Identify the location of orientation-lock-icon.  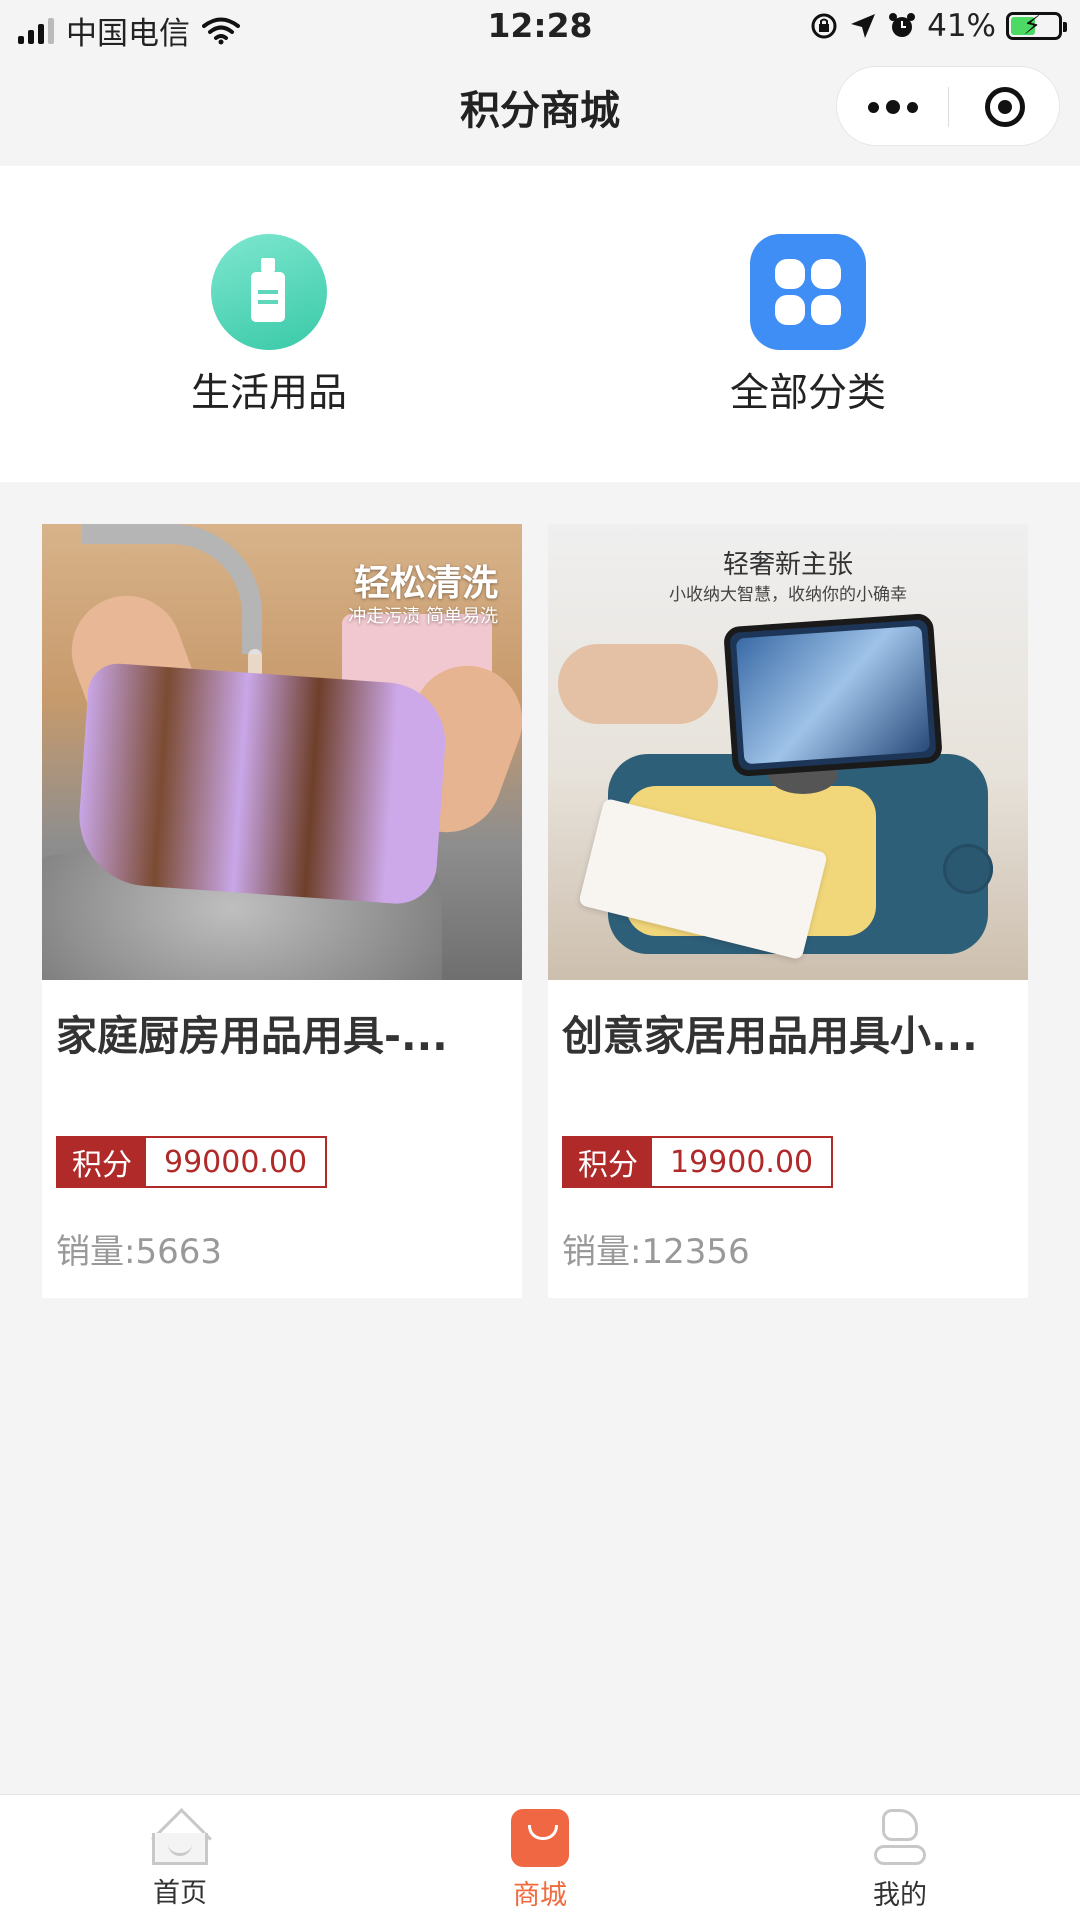
(824, 26).